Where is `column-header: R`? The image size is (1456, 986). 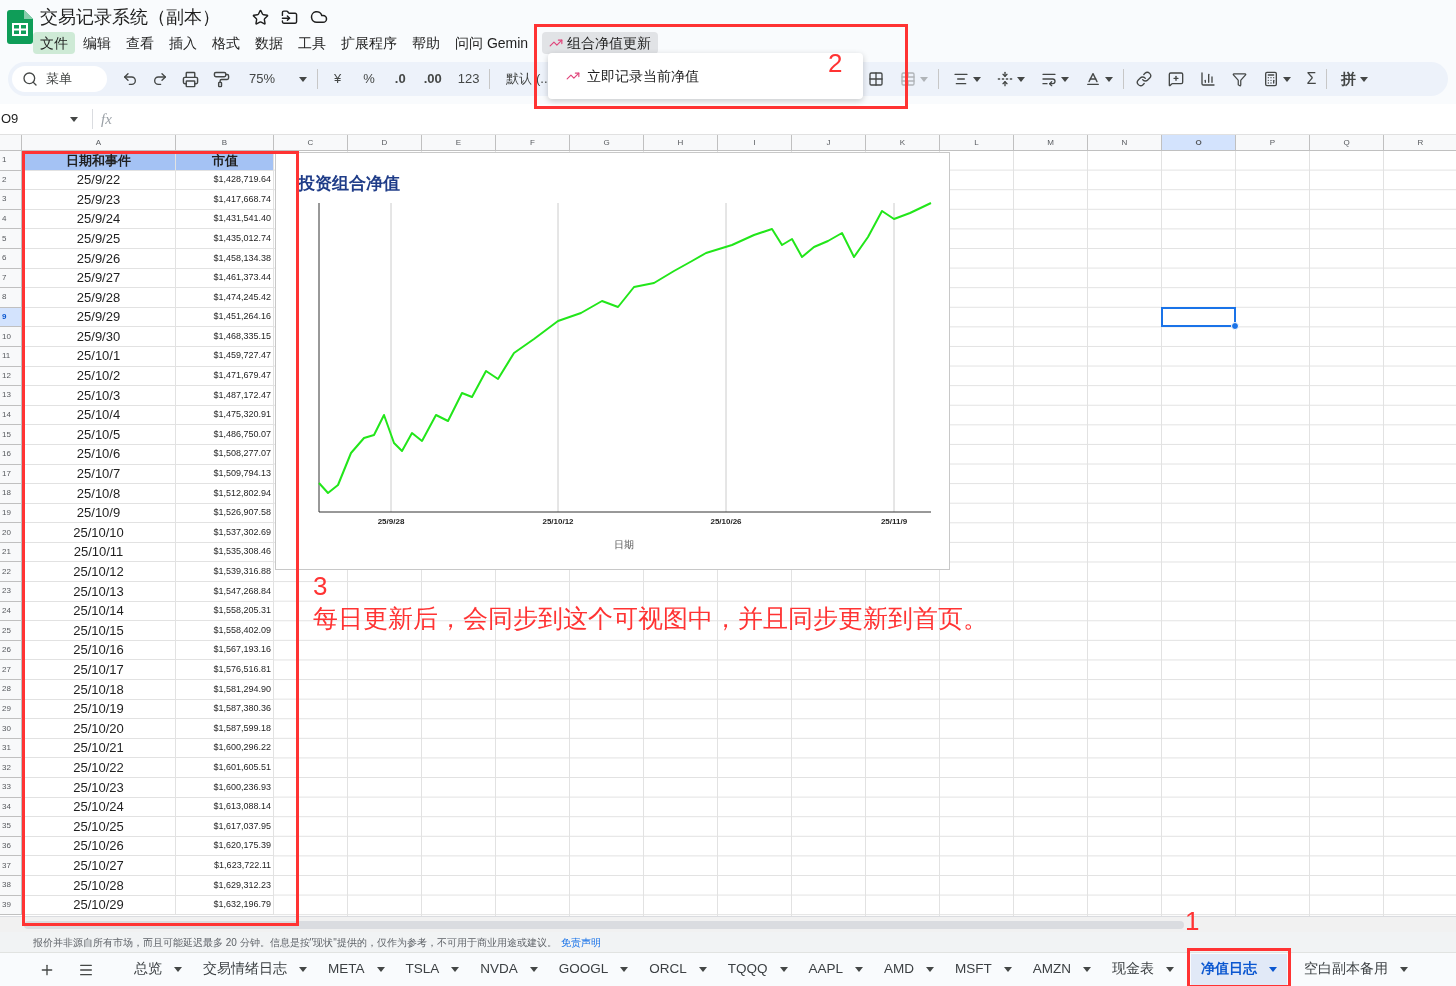 column-header: R is located at coordinates (1420, 142).